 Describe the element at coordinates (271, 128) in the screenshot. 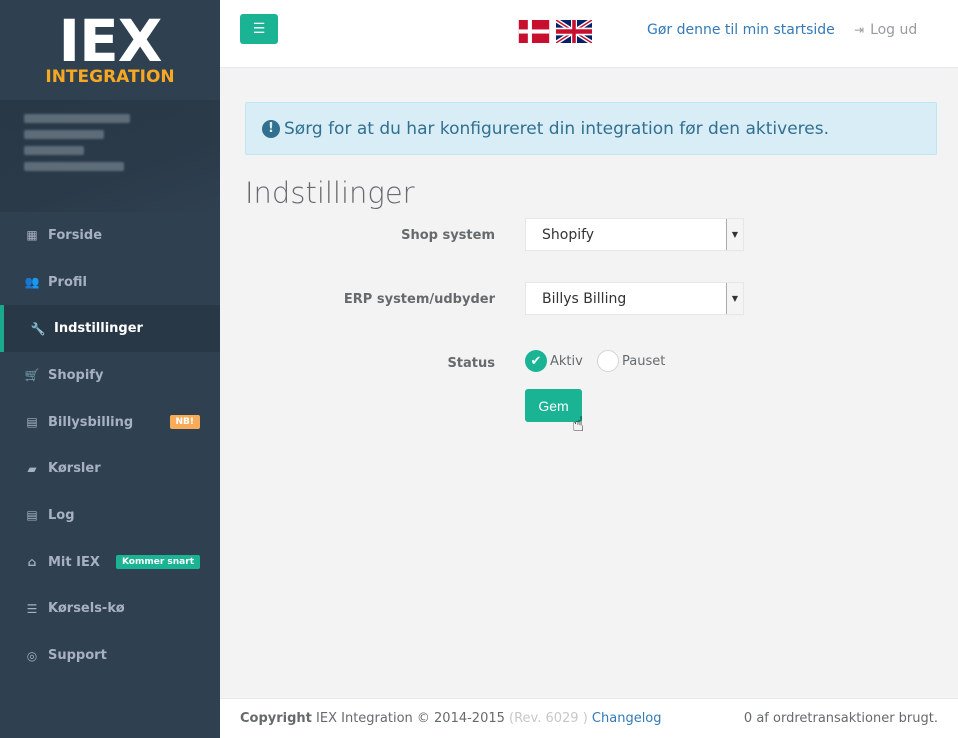

I see `exclamation-circle-icon: !` at that location.